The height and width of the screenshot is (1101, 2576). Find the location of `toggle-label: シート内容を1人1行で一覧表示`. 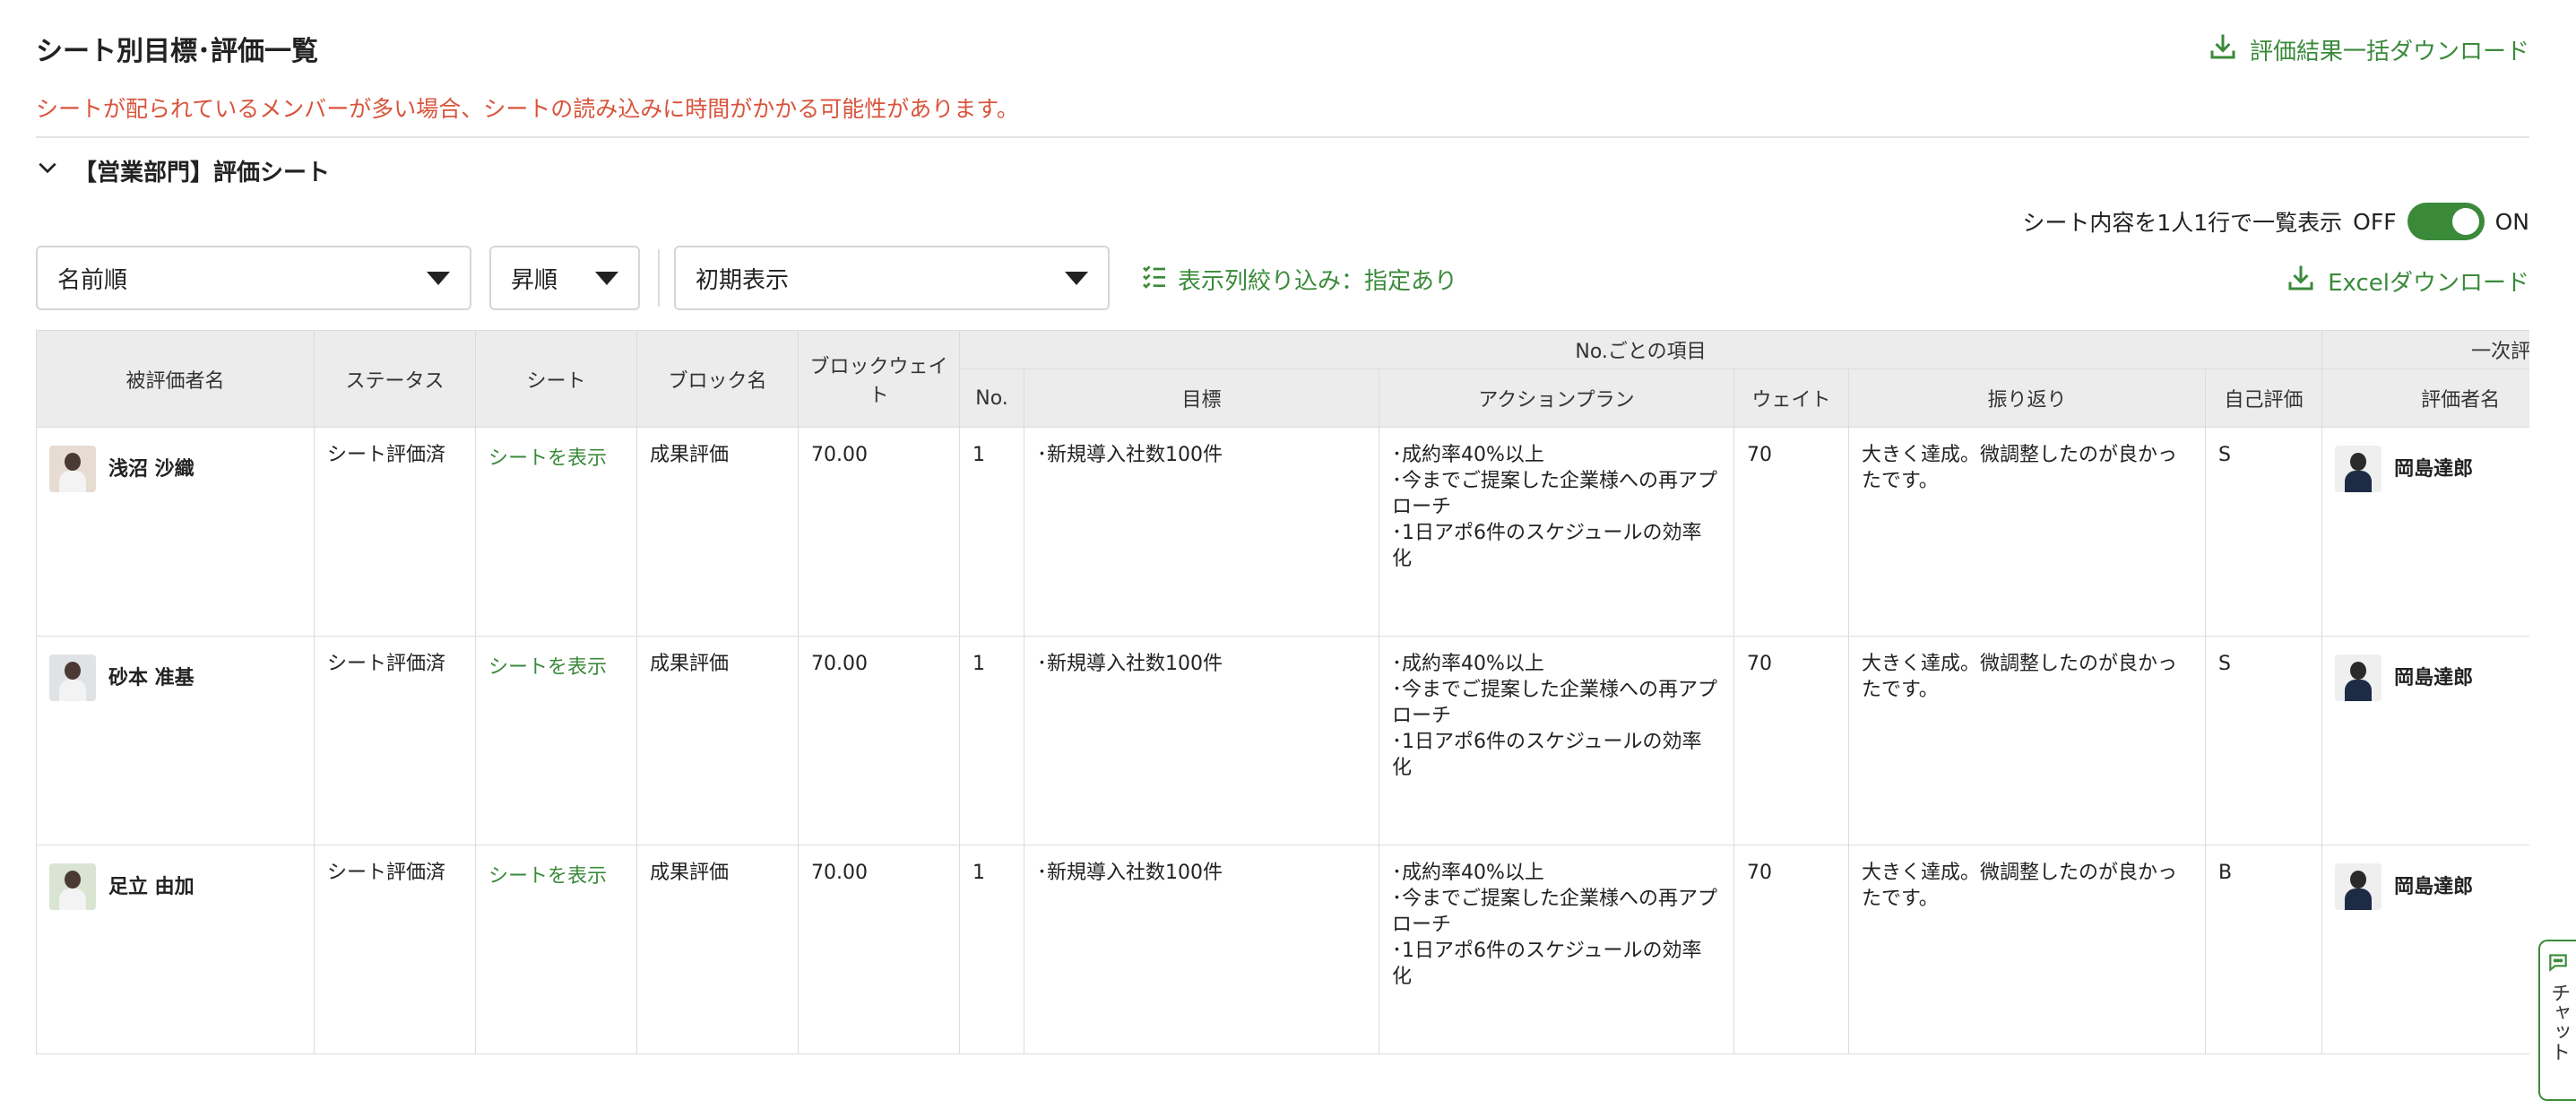

toggle-label: シート内容を1人1行で一覧表示 is located at coordinates (2182, 223).